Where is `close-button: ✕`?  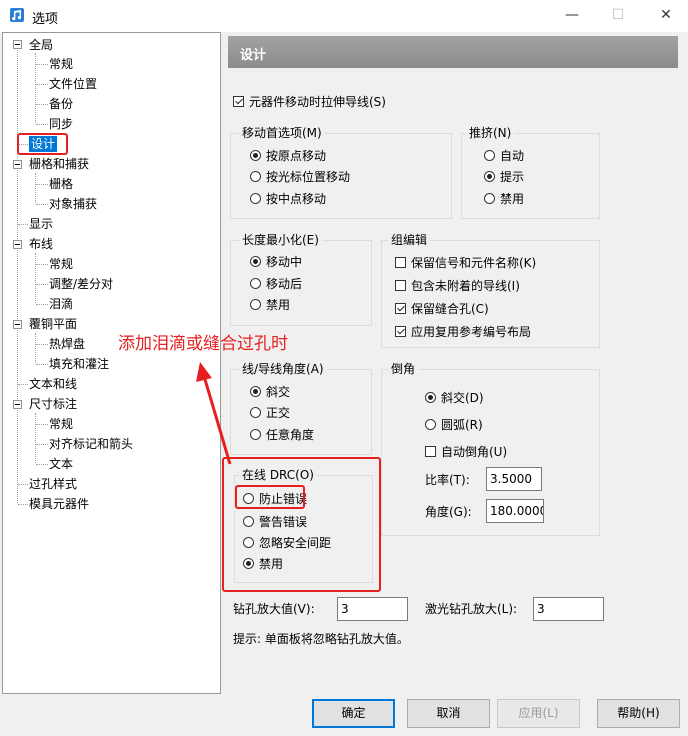
close-button: ✕ is located at coordinates (666, 15).